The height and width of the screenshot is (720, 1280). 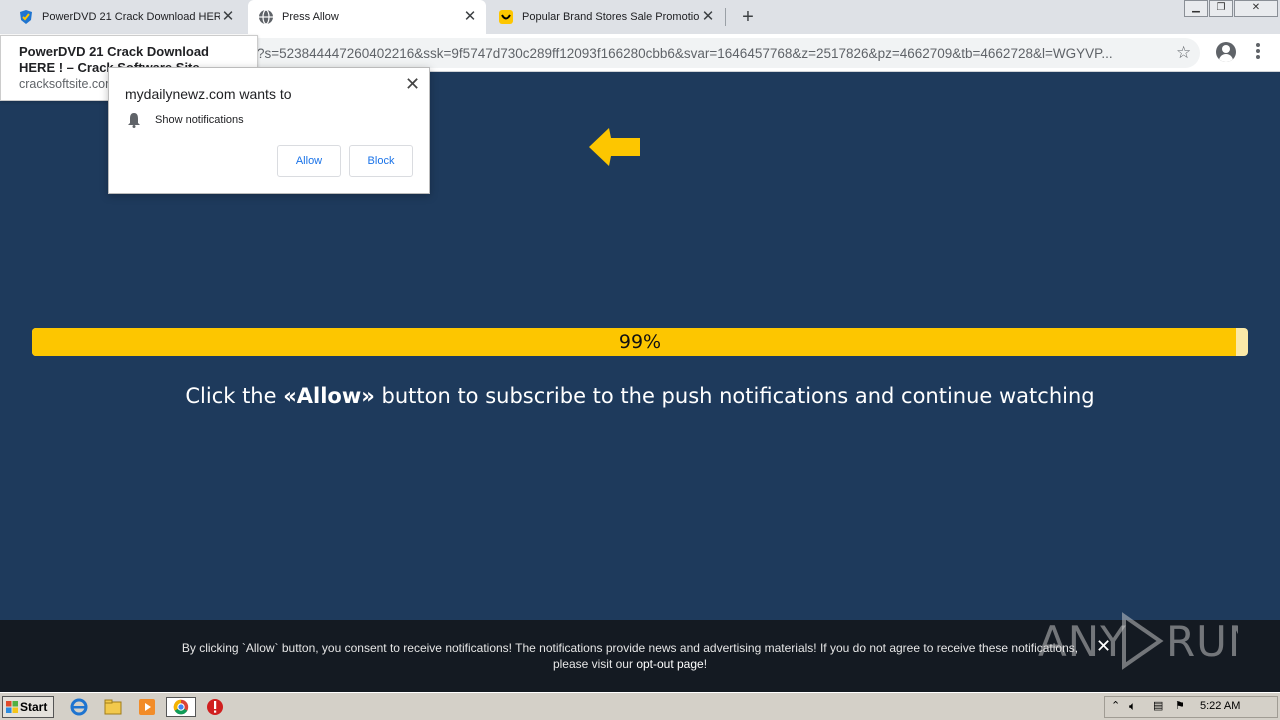 I want to click on bookmark-star-icon: ☆, so click(x=1183, y=53).